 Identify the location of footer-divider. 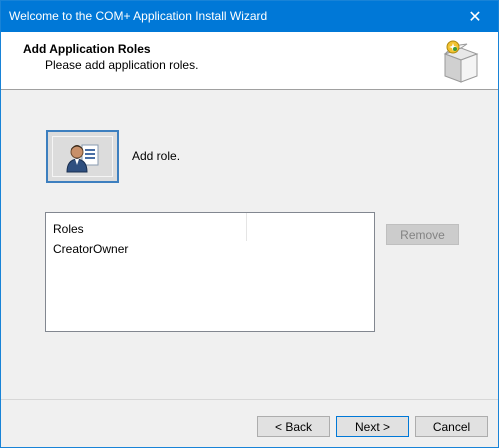
(249, 399).